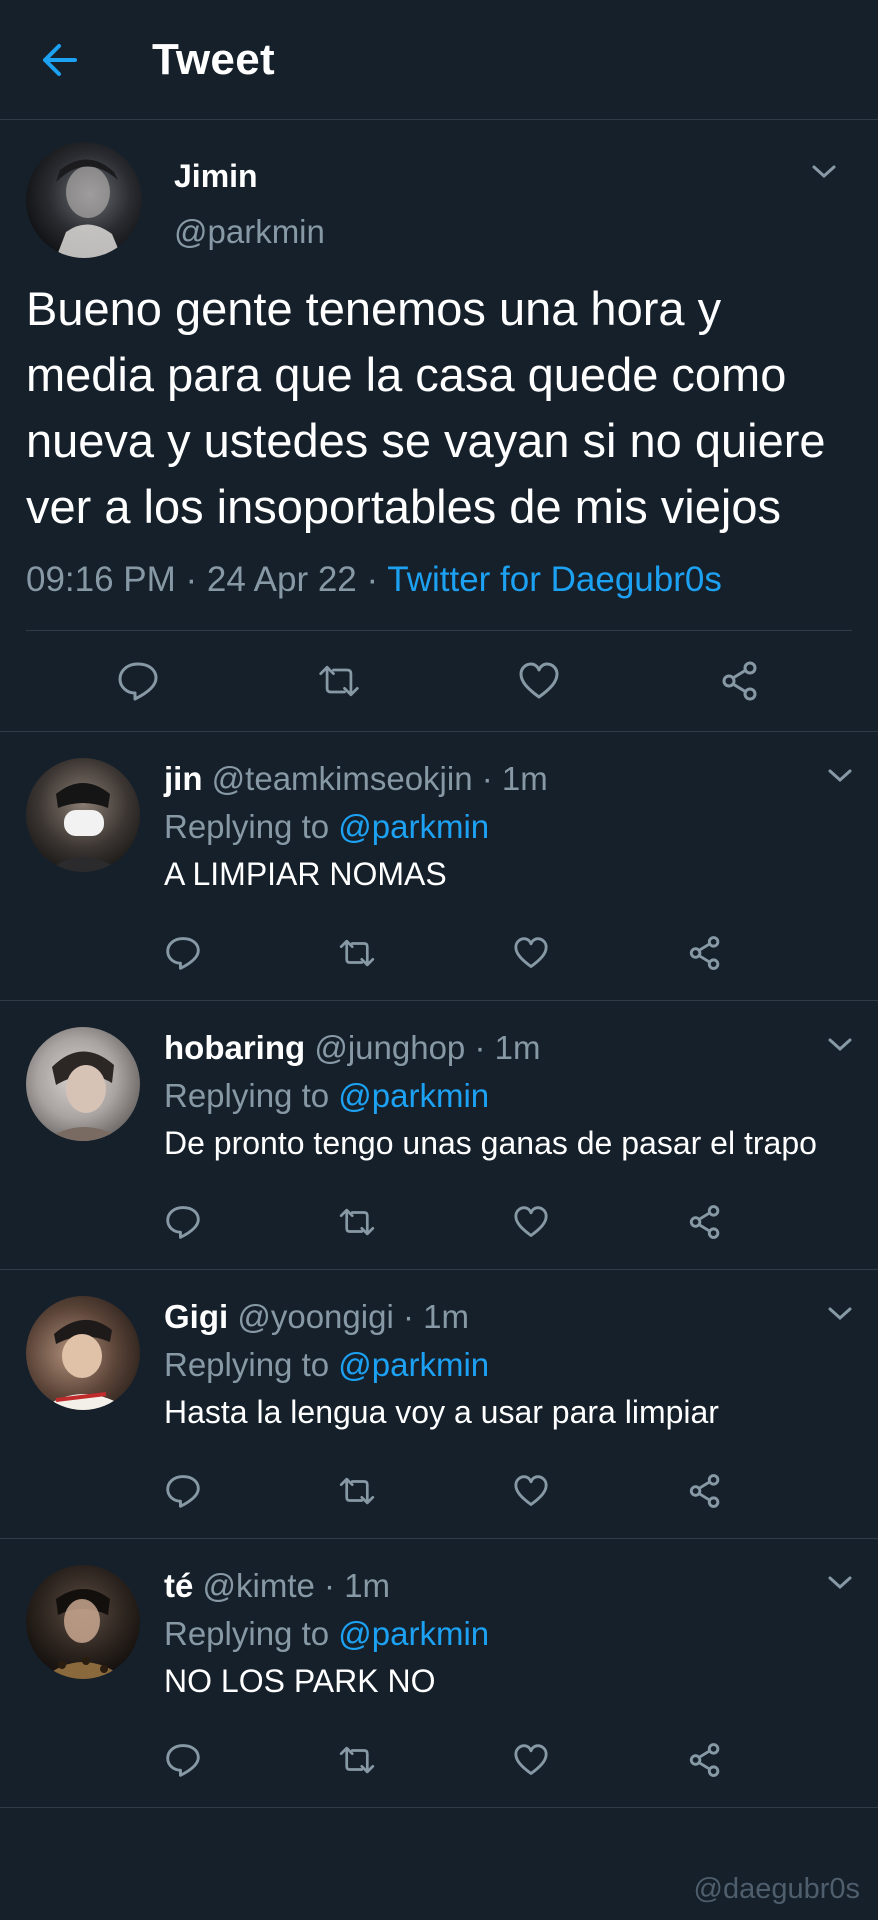 The width and height of the screenshot is (878, 1920). I want to click on reply-author-handle: @yoongigi, so click(315, 1316).